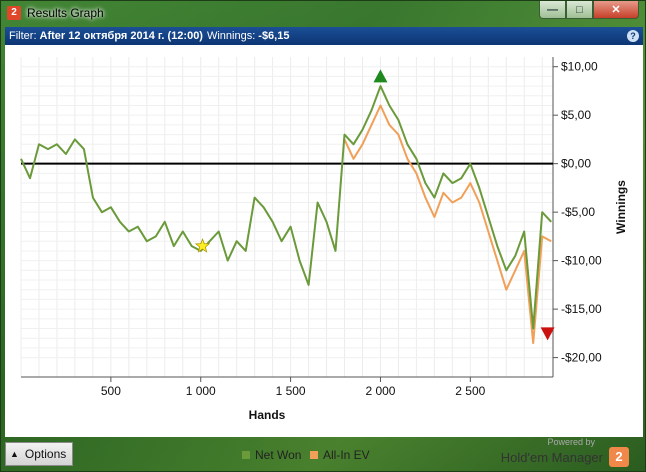 The width and height of the screenshot is (646, 472). Describe the element at coordinates (121, 36) in the screenshot. I see `filter-value: After 12 октября 2014 г. (12:00)` at that location.